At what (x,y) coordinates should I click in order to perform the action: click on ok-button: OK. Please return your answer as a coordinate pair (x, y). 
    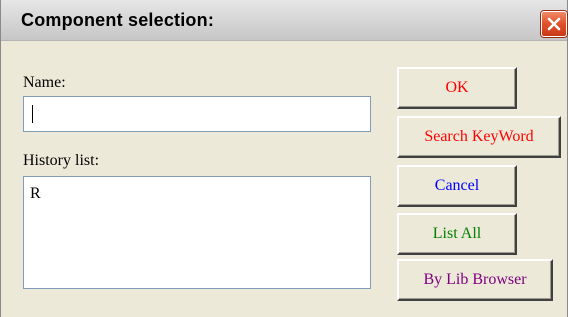
    Looking at the image, I should click on (457, 88).